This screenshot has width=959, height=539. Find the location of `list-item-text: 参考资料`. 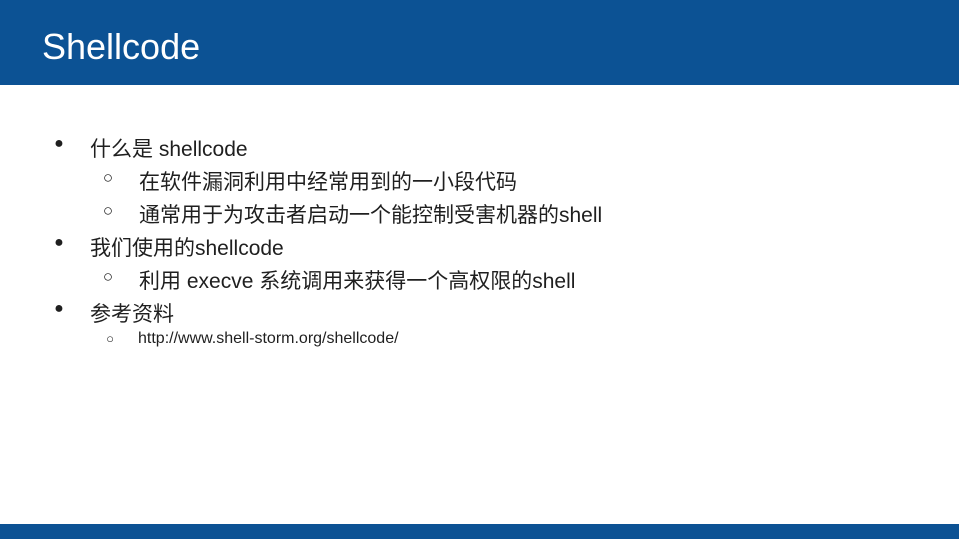

list-item-text: 参考资料 is located at coordinates (132, 314).